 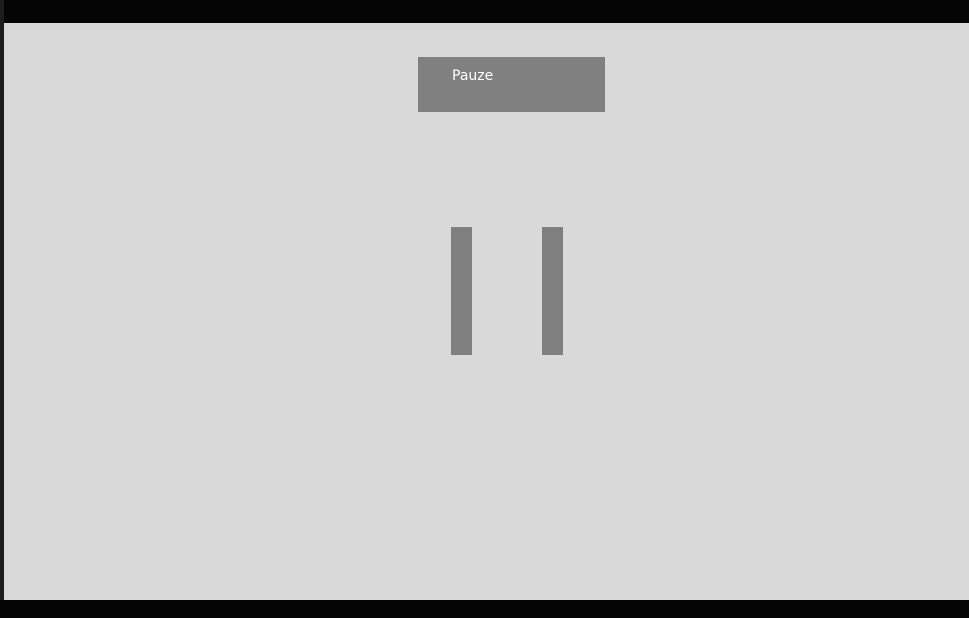 What do you see at coordinates (461, 291) in the screenshot?
I see `pause-icon-left-bar` at bounding box center [461, 291].